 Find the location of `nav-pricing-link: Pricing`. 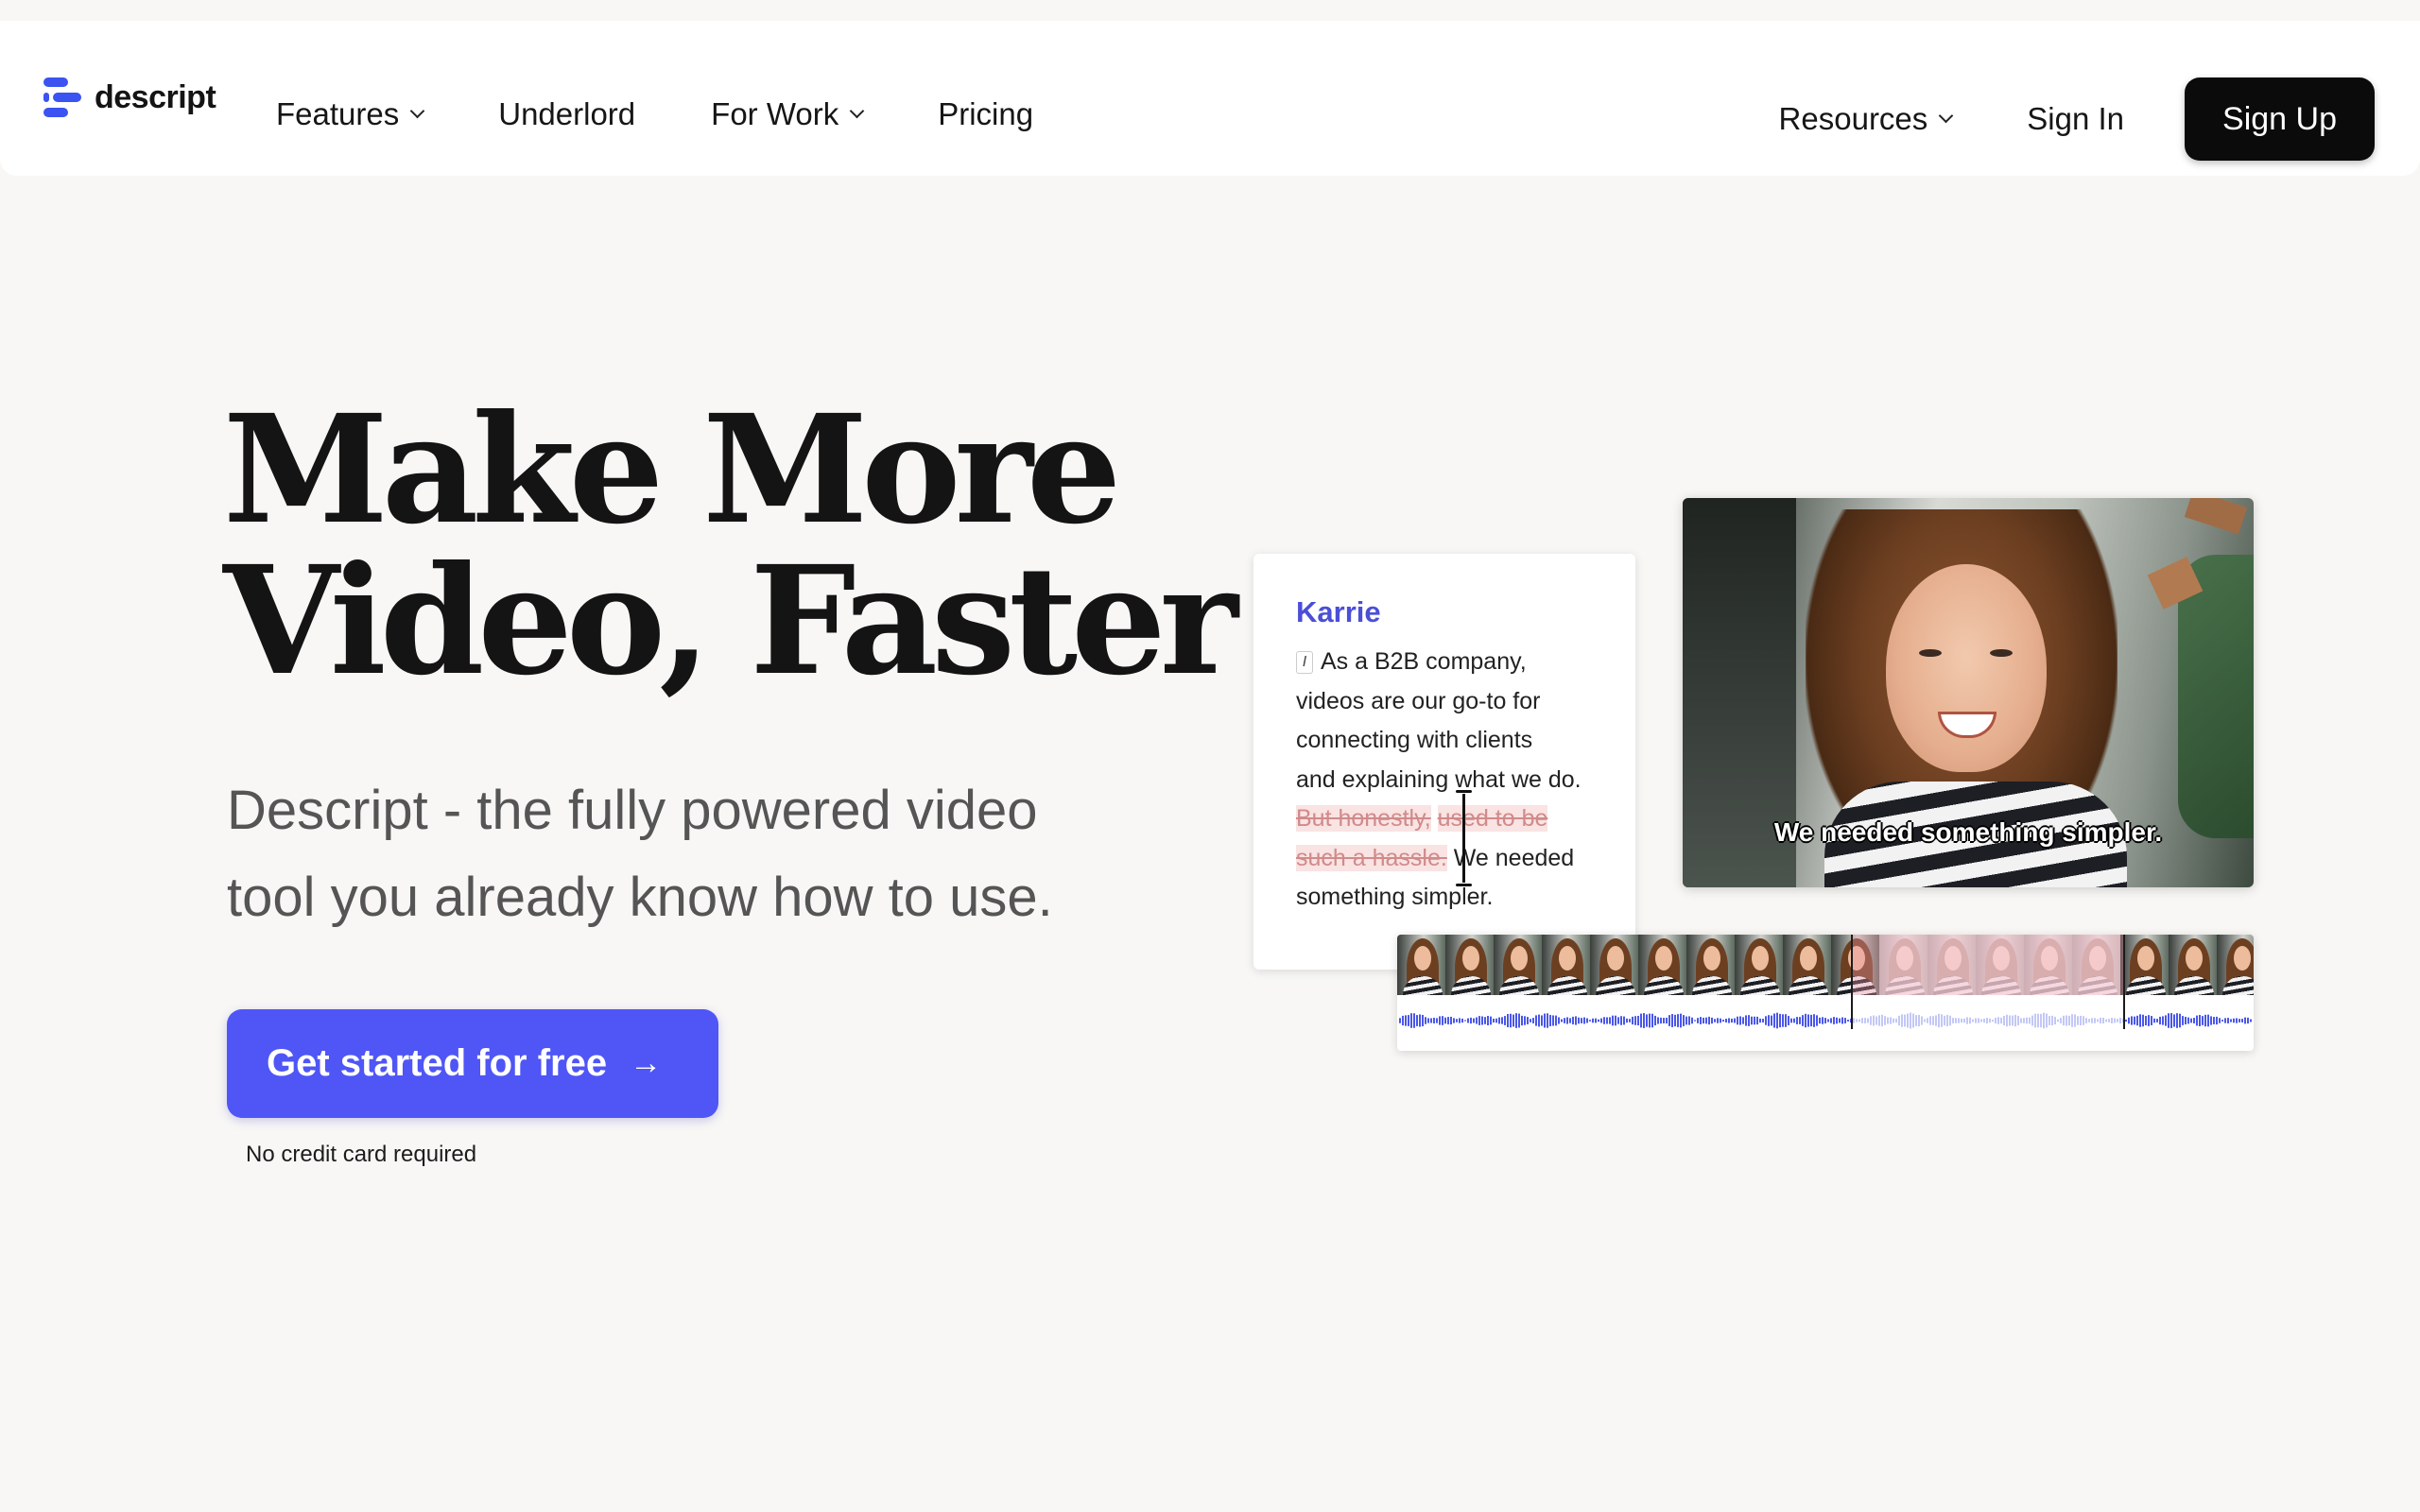

nav-pricing-link: Pricing is located at coordinates (985, 114).